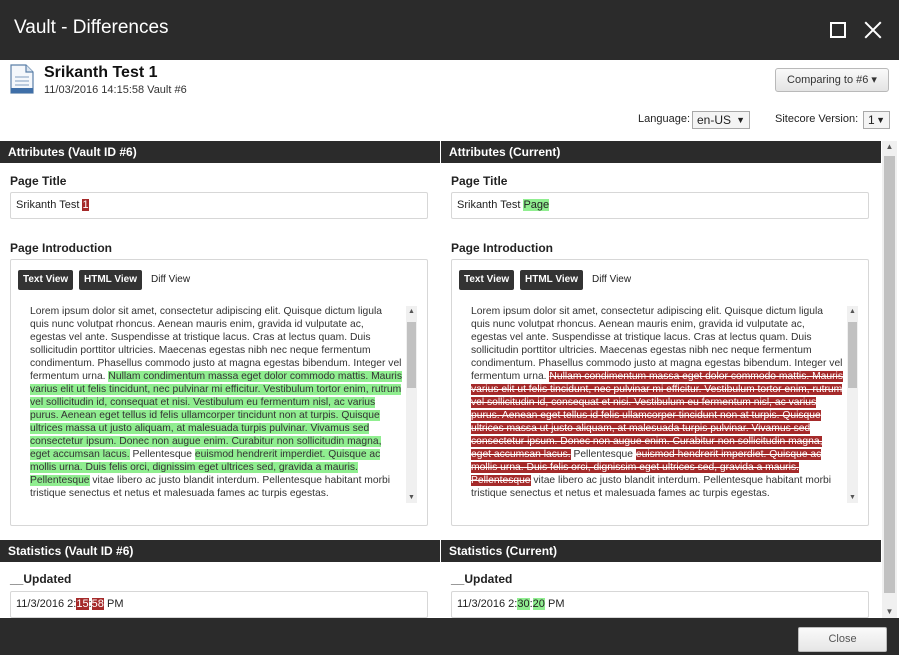 The height and width of the screenshot is (655, 899). Describe the element at coordinates (842, 639) in the screenshot. I see `close-button: Close` at that location.